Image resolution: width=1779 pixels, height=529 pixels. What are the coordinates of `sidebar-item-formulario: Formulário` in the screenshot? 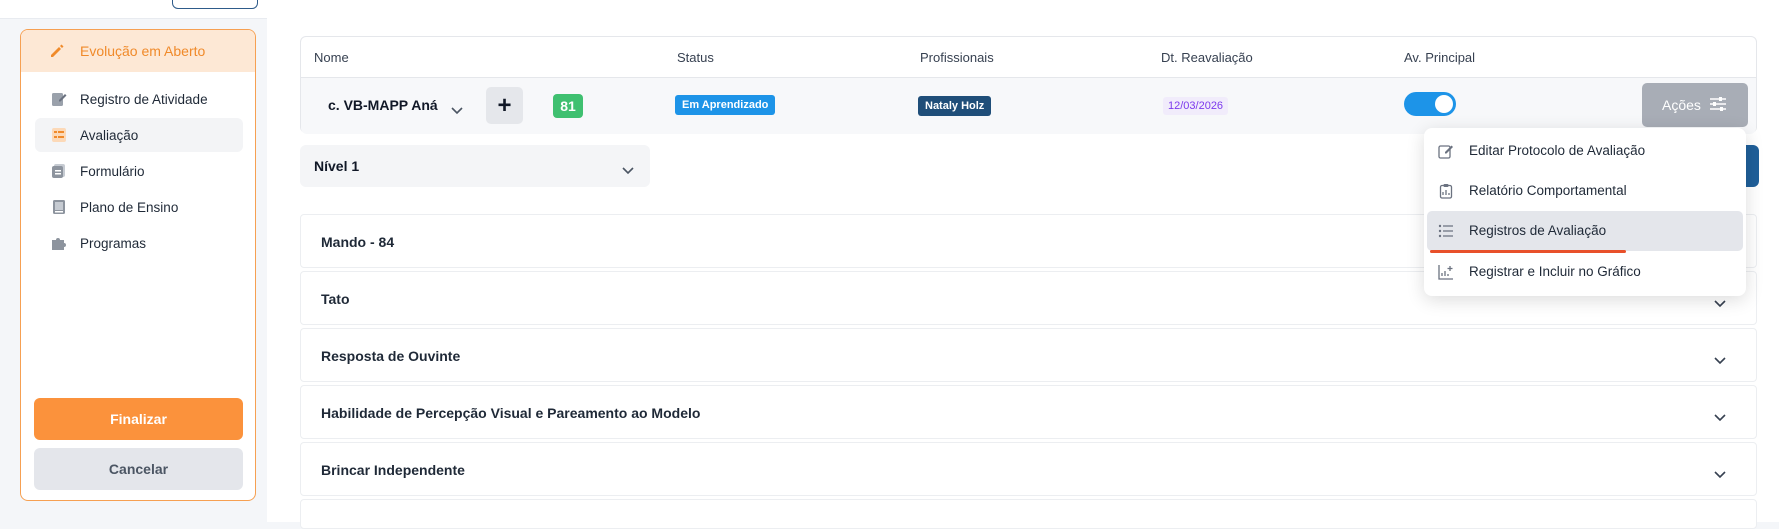 It's located at (139, 171).